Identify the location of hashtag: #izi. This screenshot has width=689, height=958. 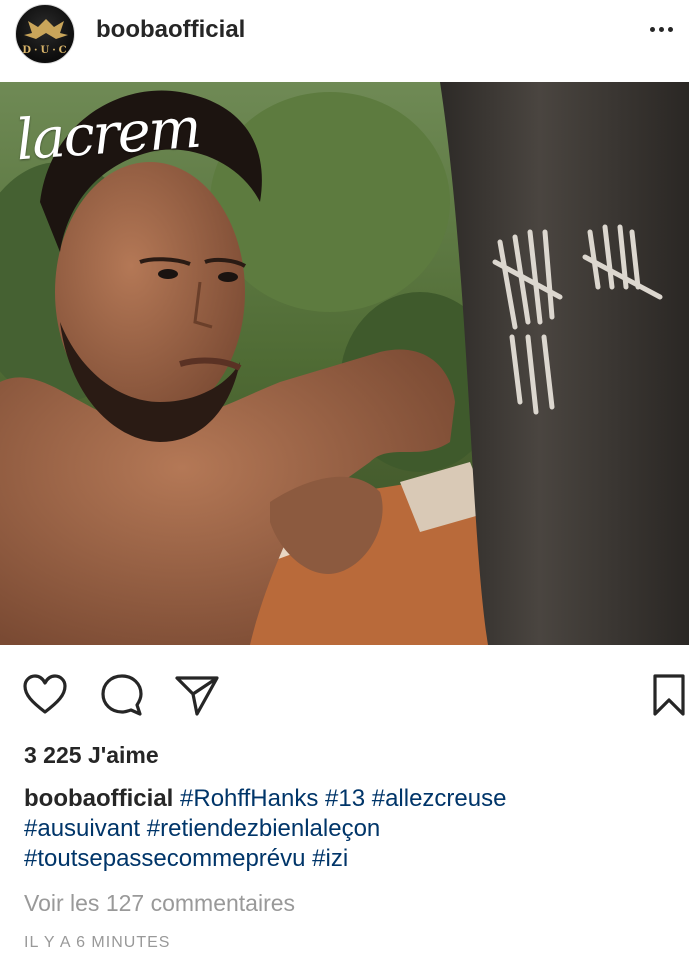
(330, 858).